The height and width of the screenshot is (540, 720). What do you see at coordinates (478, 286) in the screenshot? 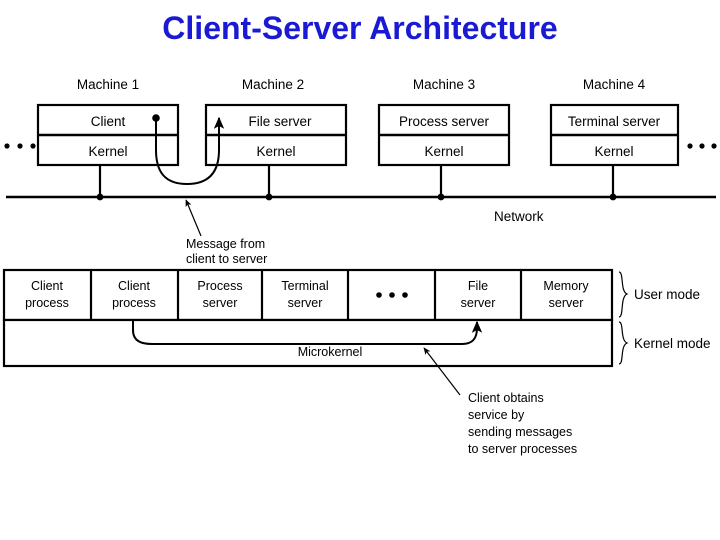
I see `user-cell-6-line1: File` at bounding box center [478, 286].